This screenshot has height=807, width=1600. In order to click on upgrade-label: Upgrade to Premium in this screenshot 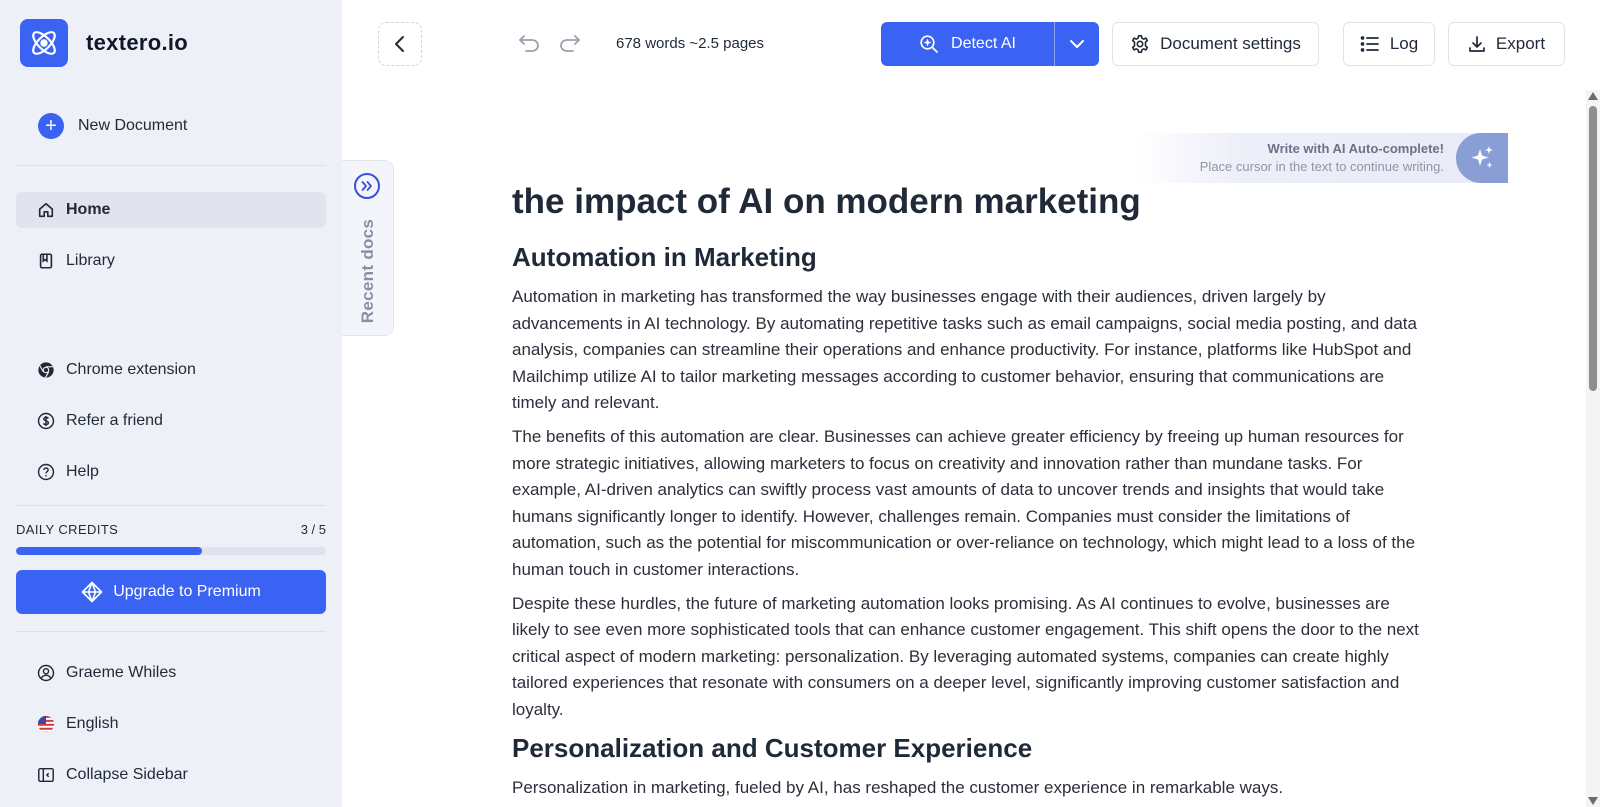, I will do `click(187, 591)`.